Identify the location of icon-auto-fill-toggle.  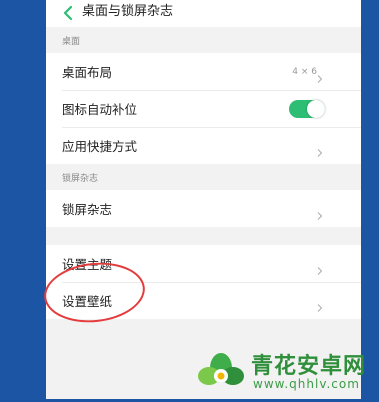
(307, 108).